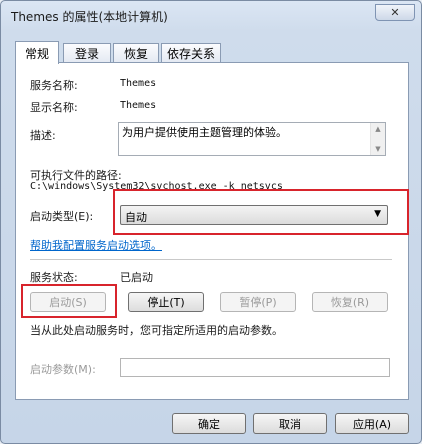 The height and width of the screenshot is (444, 422). Describe the element at coordinates (87, 53) in the screenshot. I see `tab-logon: 登录` at that location.